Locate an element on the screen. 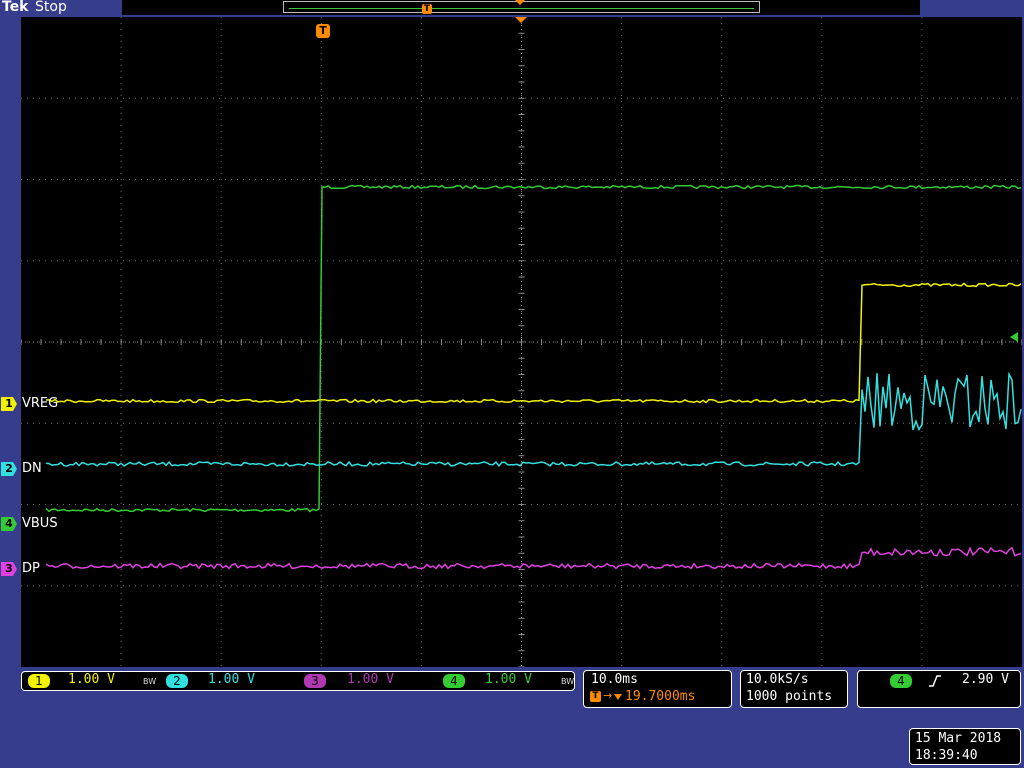 This screenshot has width=1024, height=768. trace-dn is located at coordinates (533, 419).